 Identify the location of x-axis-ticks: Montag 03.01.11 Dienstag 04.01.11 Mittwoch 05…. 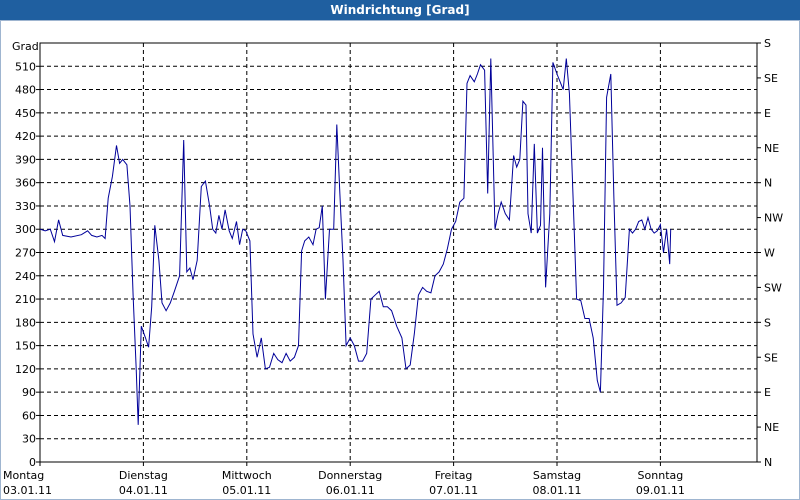
(344, 479).